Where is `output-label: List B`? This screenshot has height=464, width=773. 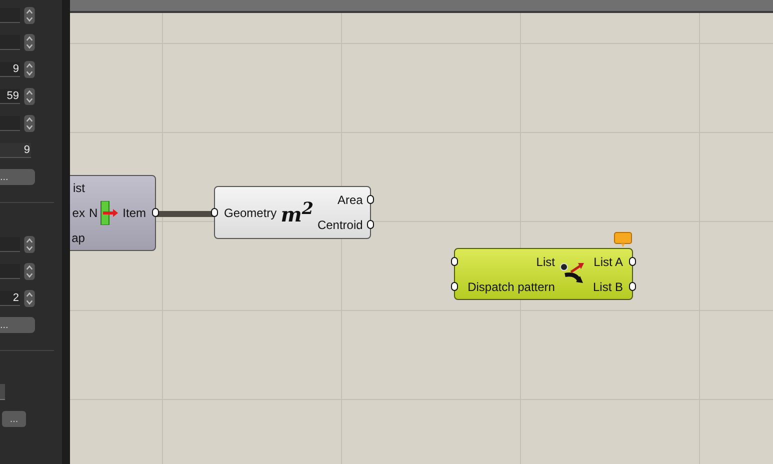 output-label: List B is located at coordinates (607, 287).